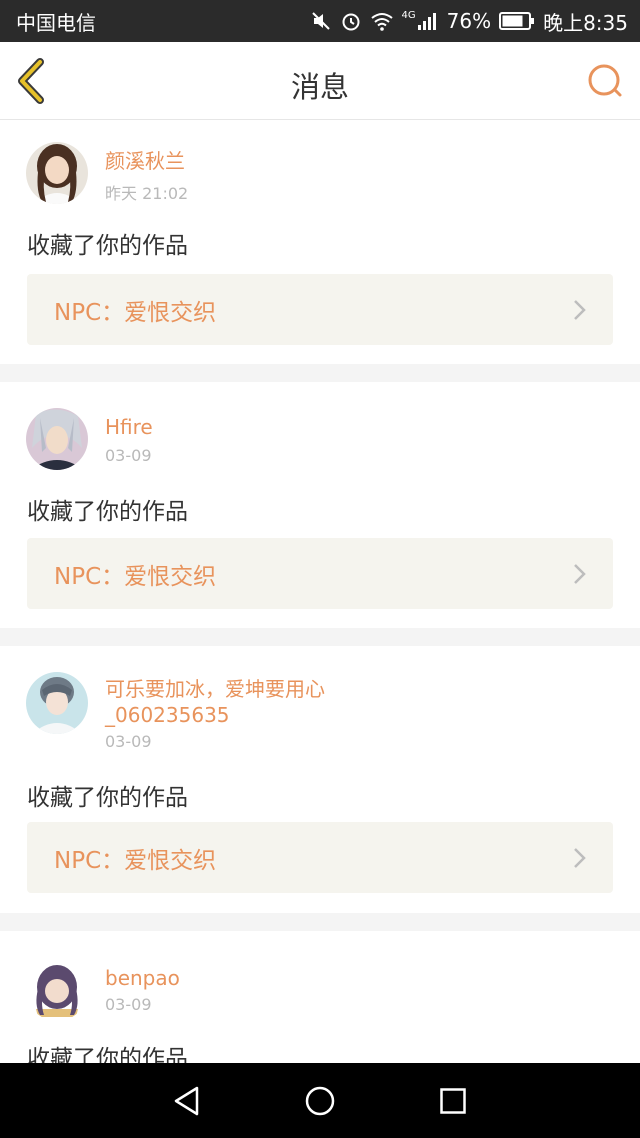 The width and height of the screenshot is (640, 1138). I want to click on system-navigation-bar, so click(320, 1100).